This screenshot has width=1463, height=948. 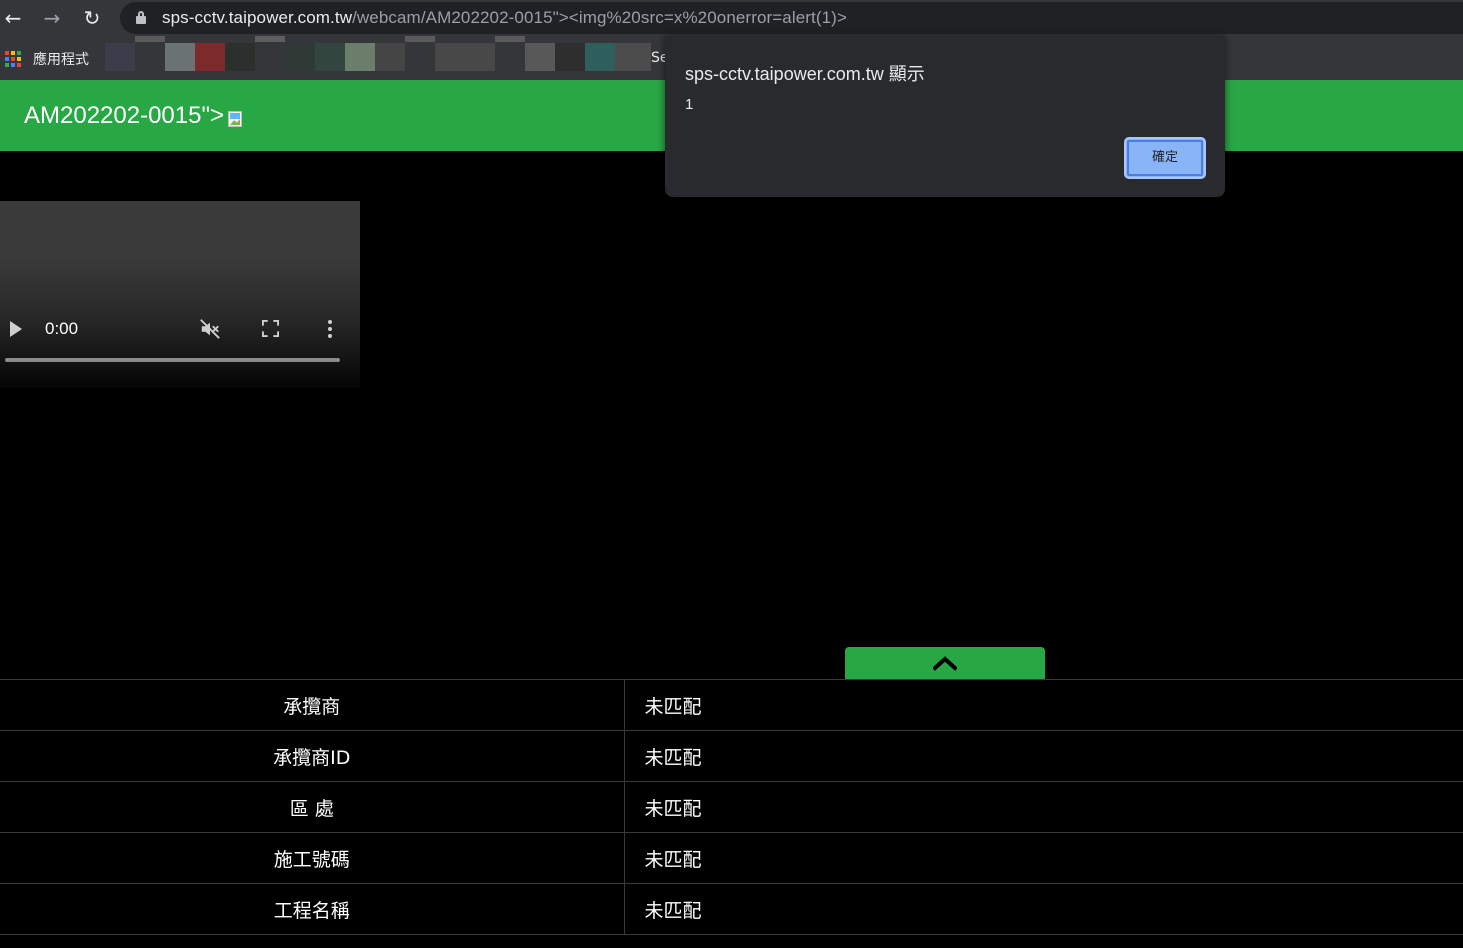 I want to click on dialog-message: 1, so click(x=689, y=104).